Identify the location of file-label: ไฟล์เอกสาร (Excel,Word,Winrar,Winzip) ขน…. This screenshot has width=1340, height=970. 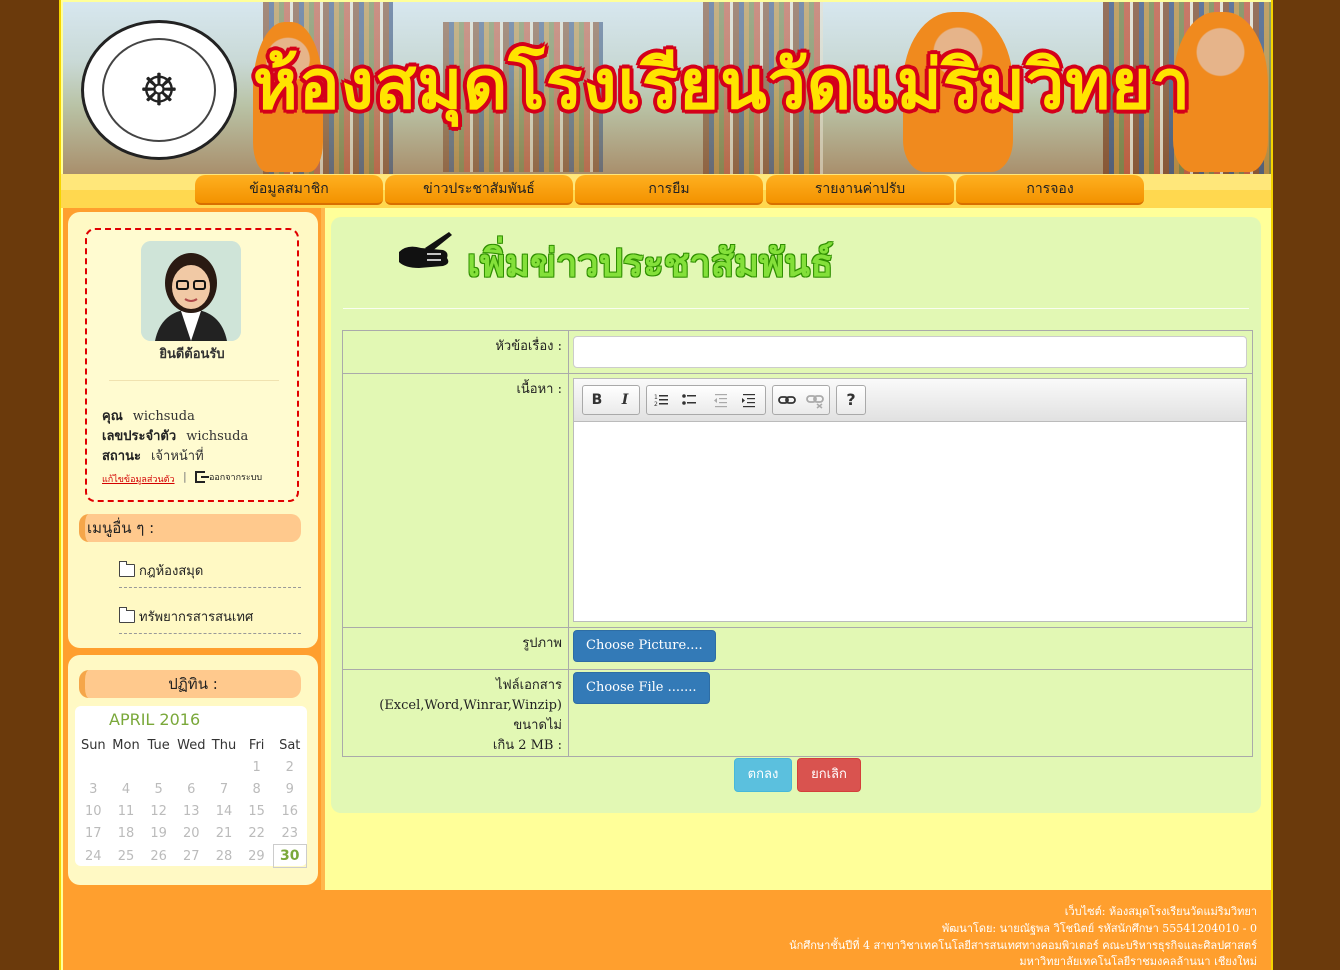
(455, 713).